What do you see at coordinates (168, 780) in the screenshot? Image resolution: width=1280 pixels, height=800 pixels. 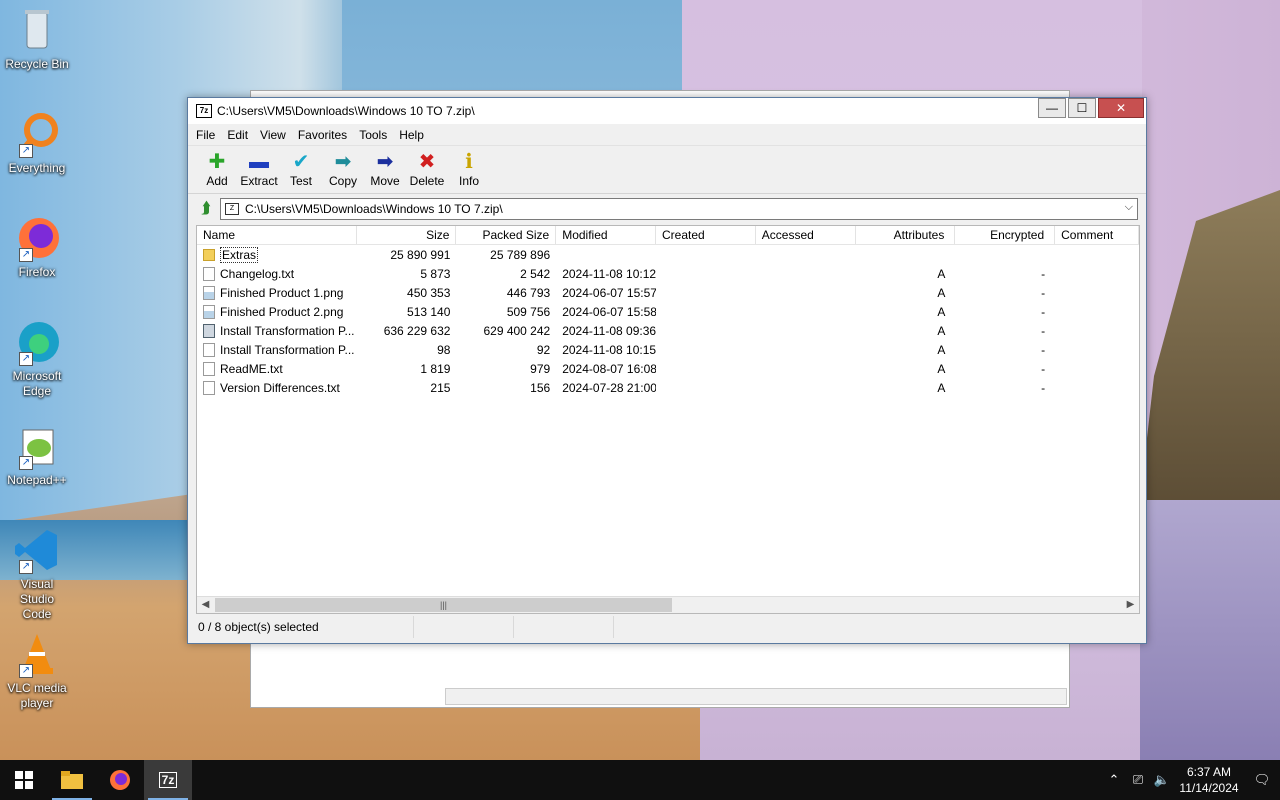 I see `taskbar-7zip: 7z` at bounding box center [168, 780].